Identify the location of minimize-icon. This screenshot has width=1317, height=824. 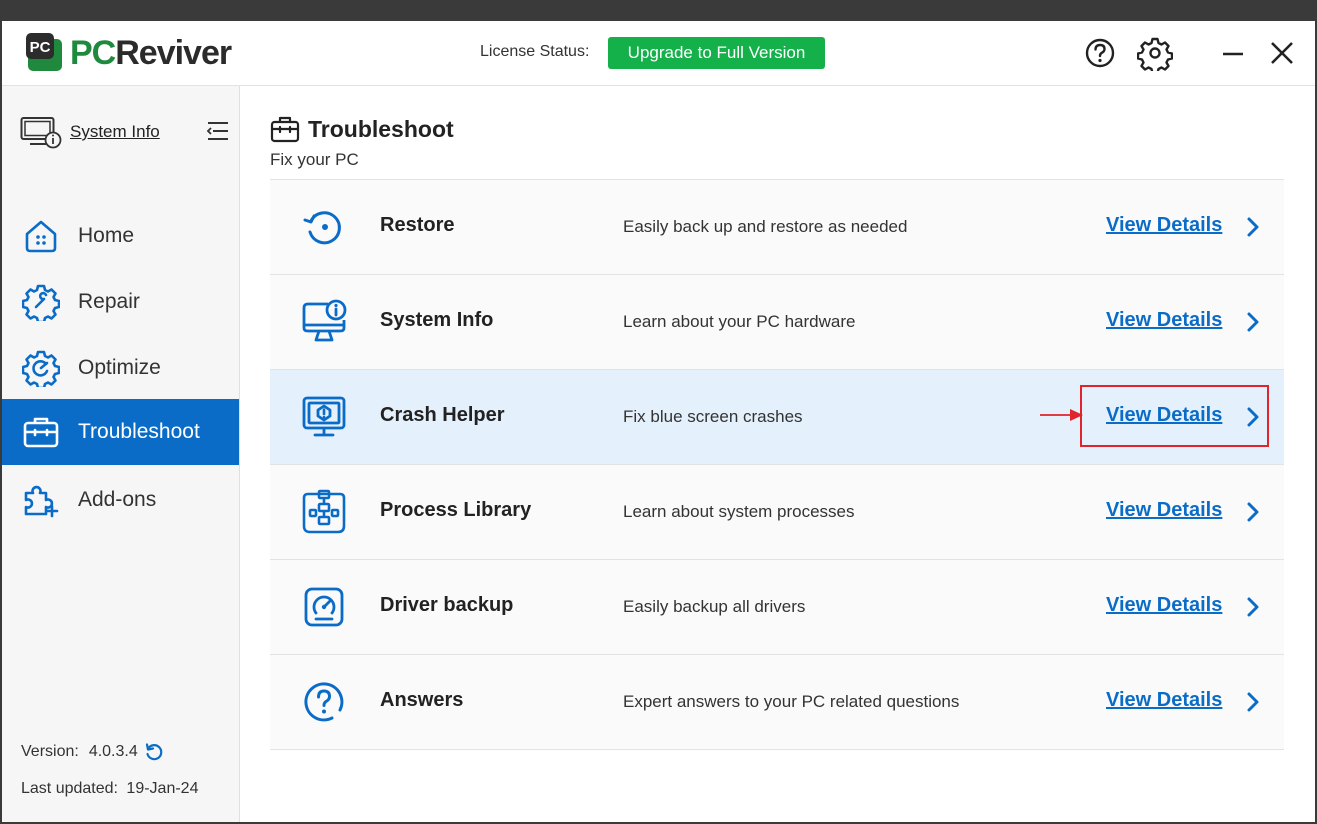
(1233, 53).